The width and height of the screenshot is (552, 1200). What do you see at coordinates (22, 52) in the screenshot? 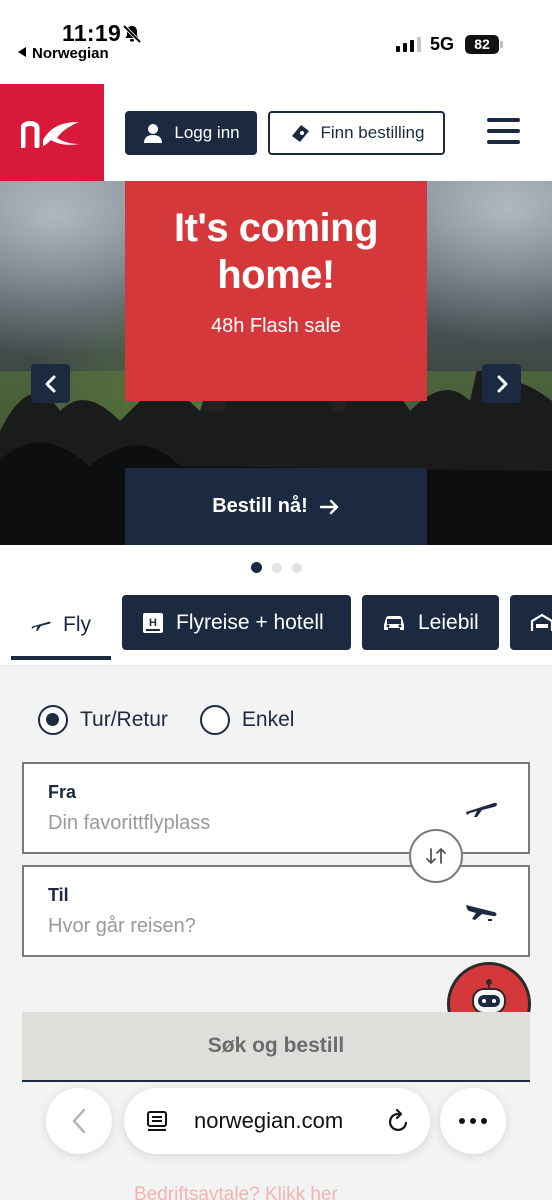
I see `back-triangle-icon` at bounding box center [22, 52].